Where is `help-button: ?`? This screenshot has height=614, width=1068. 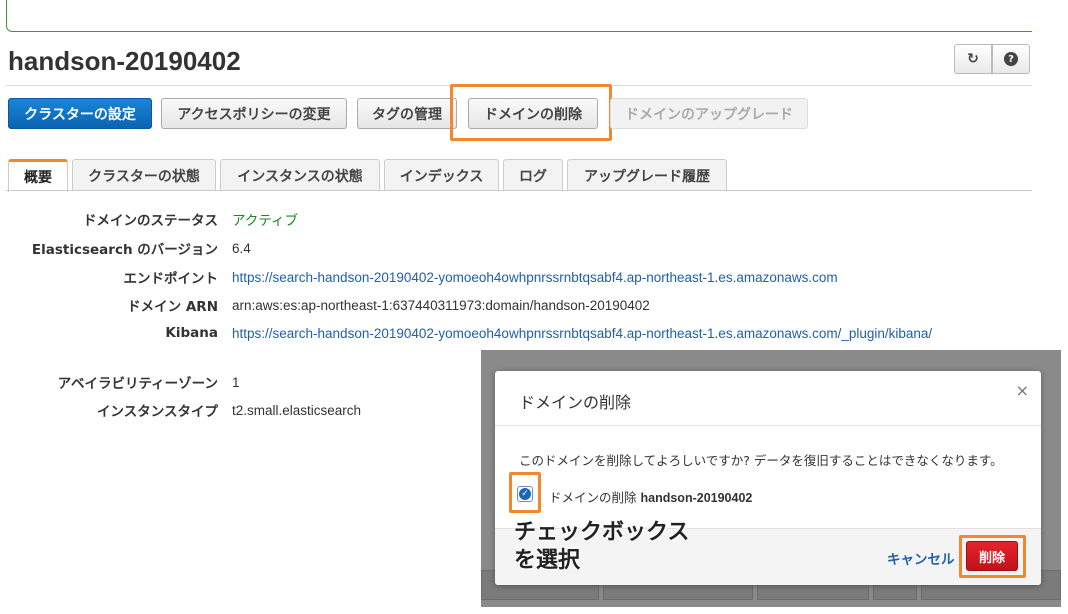
help-button: ? is located at coordinates (1011, 59).